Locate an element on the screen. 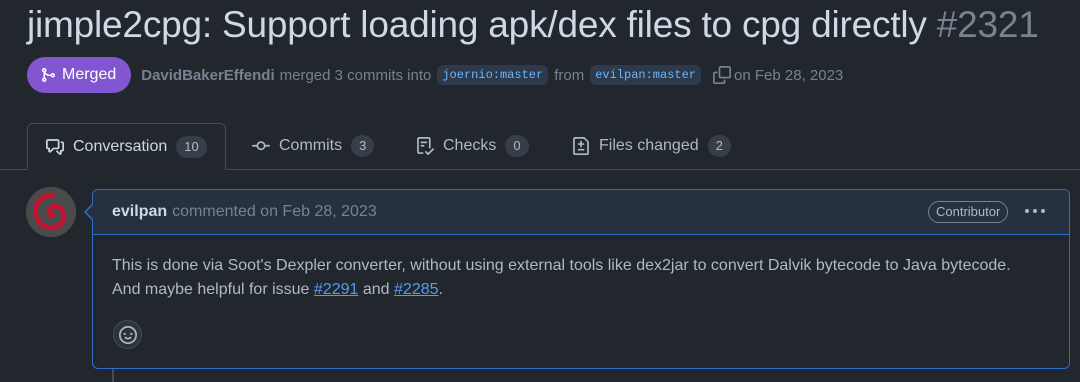  comment-author: evilpan is located at coordinates (139, 212).